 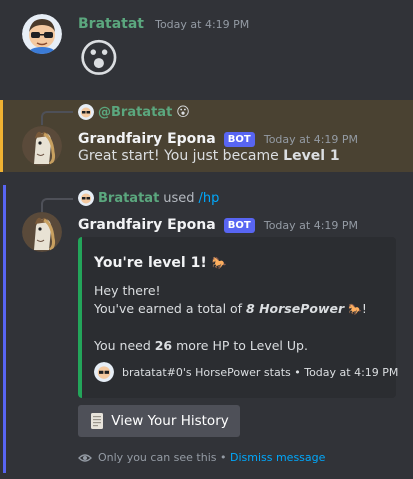 What do you see at coordinates (170, 308) in the screenshot?
I see `total-prefix: You've earned a total of` at bounding box center [170, 308].